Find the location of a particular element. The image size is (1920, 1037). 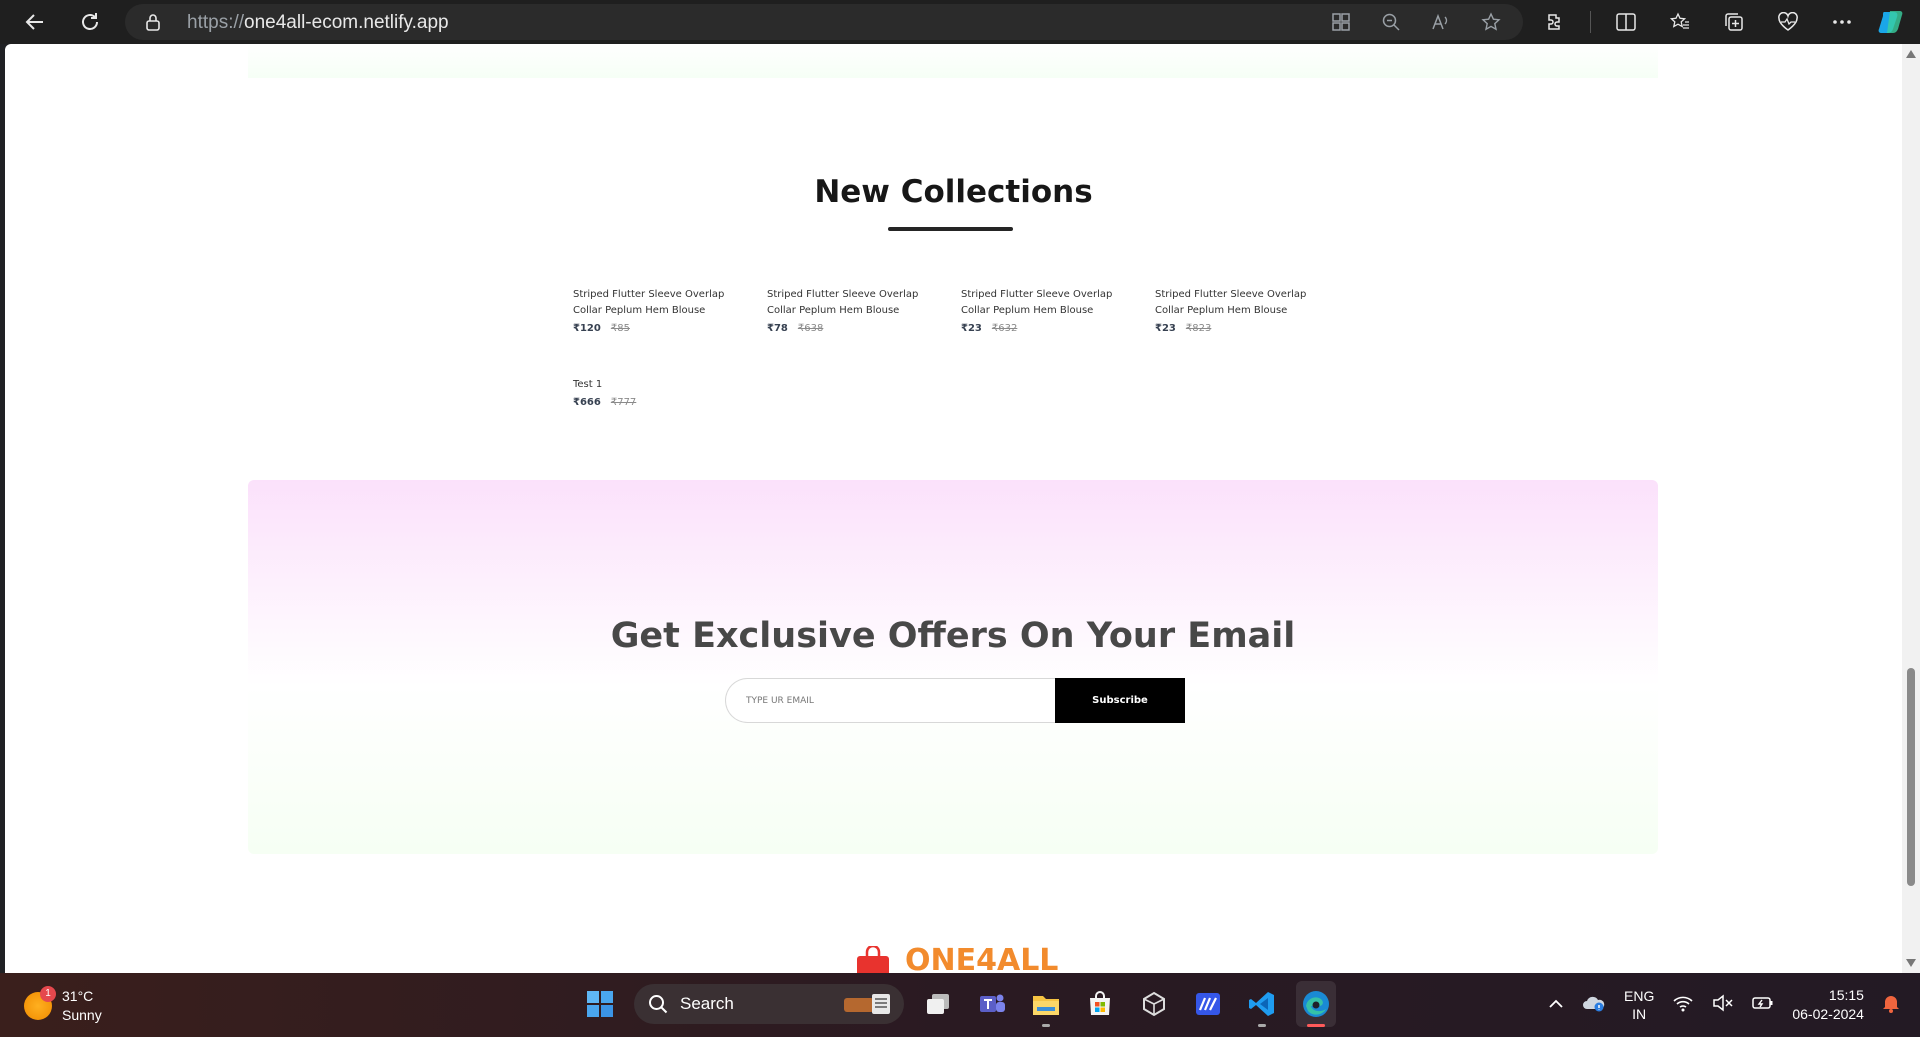

weather-description: Sunny is located at coordinates (82, 1015).